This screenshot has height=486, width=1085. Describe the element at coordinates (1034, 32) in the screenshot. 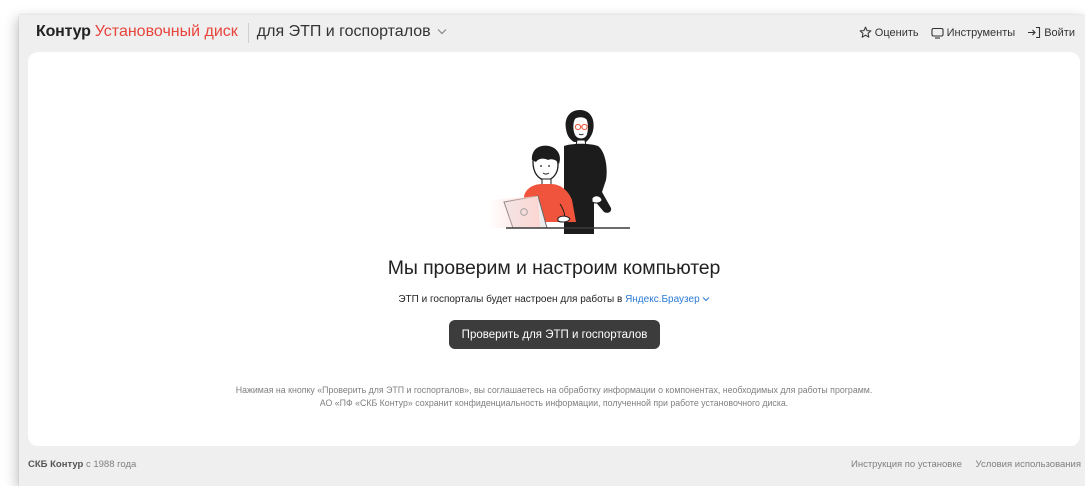

I see `login-arrow-icon` at that location.